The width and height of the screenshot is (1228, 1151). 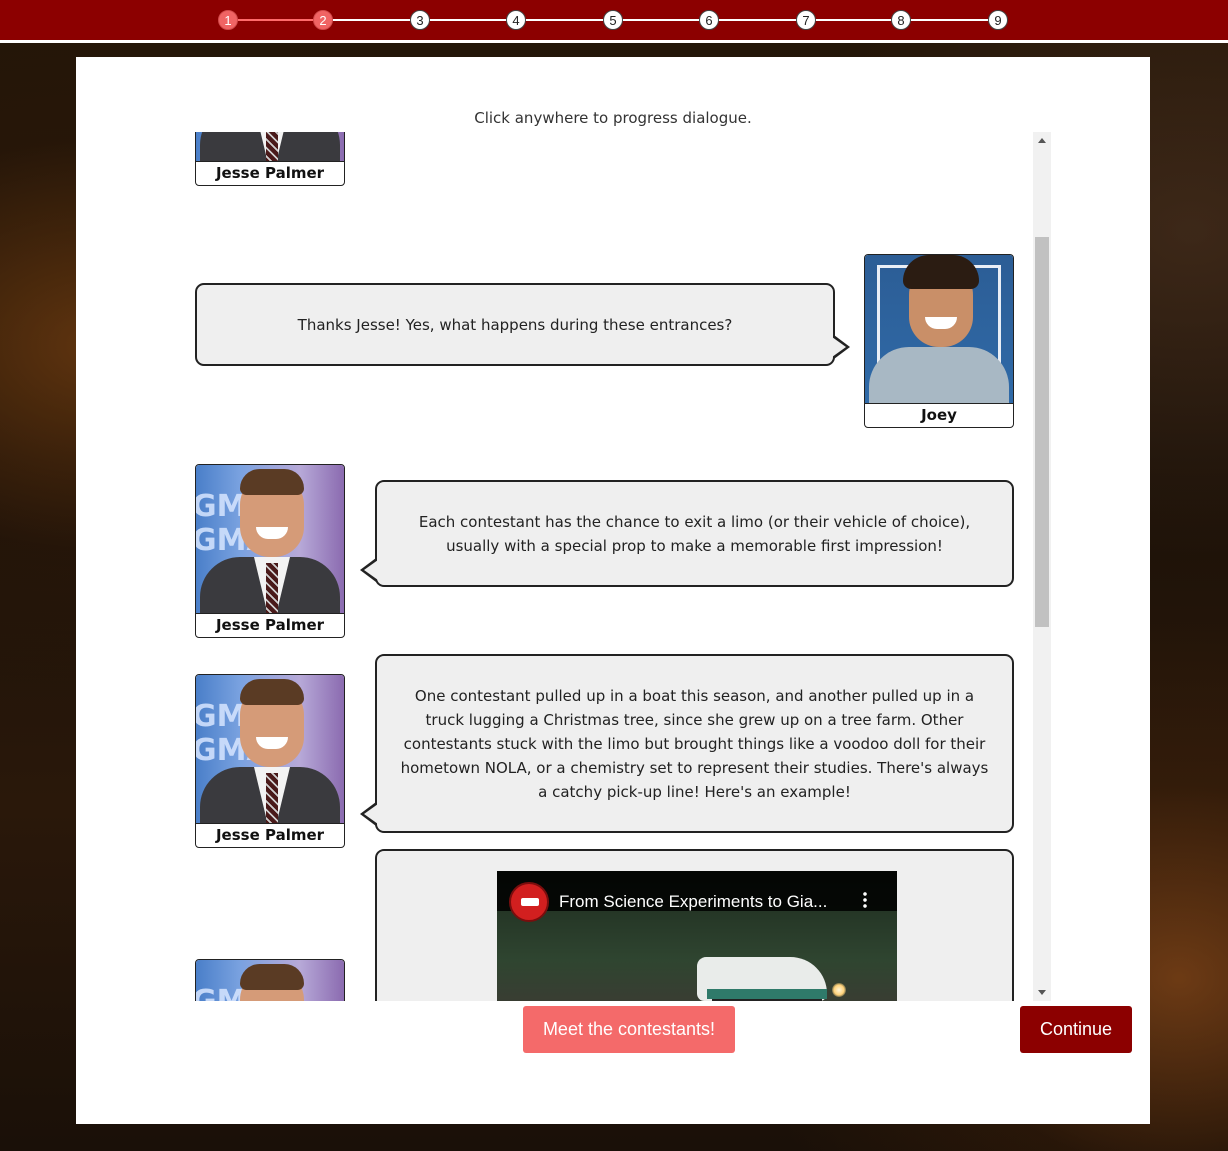 I want to click on avatar-card-jesse-top: GMAGMA Jesse Palmer, so click(x=270, y=159).